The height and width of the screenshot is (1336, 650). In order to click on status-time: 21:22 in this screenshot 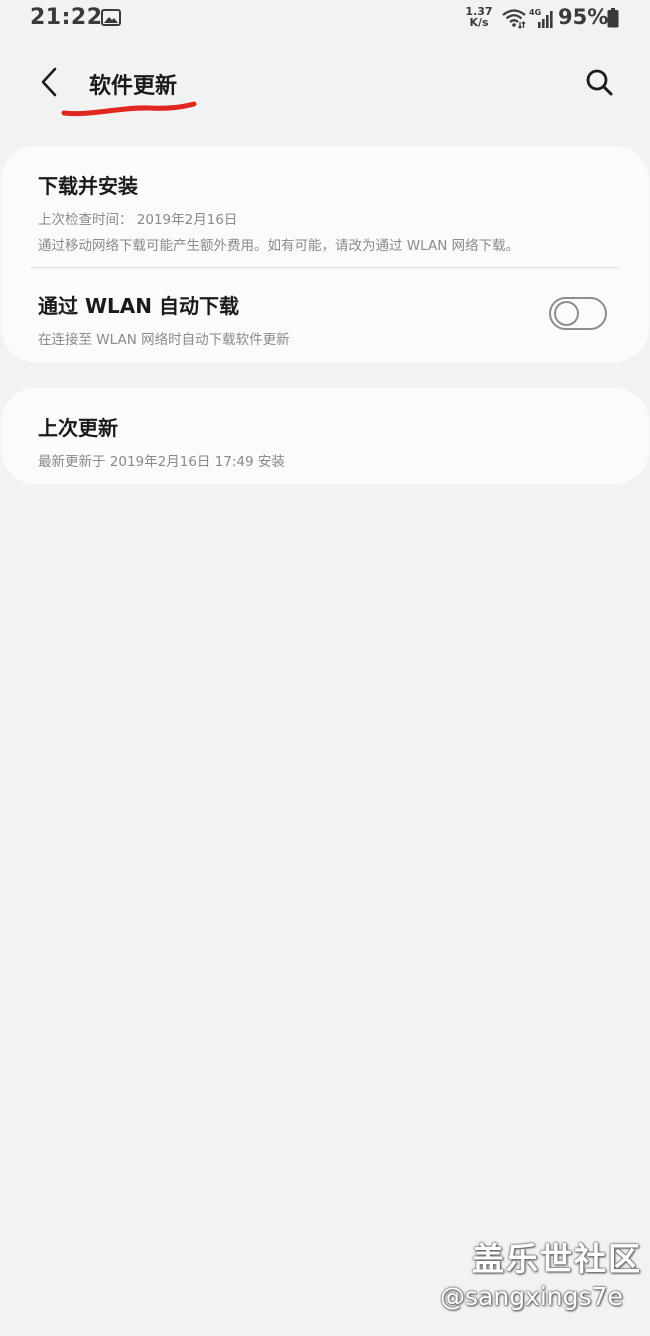, I will do `click(66, 17)`.